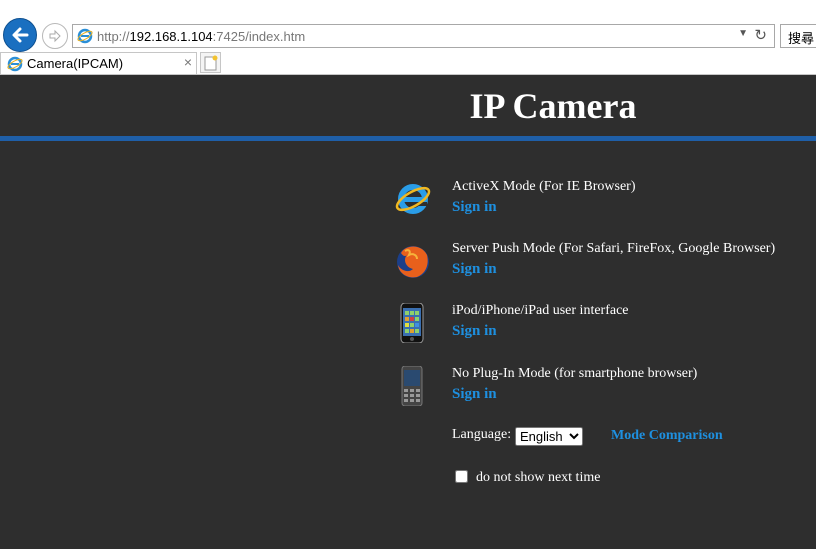 This screenshot has width=816, height=549. I want to click on forward-button, so click(55, 36).